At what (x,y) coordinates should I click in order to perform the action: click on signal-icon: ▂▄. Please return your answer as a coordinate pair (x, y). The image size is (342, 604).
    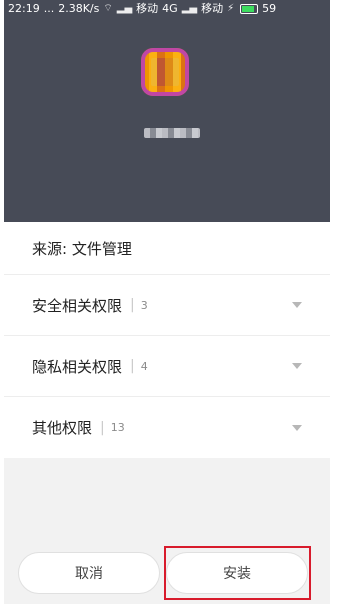
    Looking at the image, I should click on (124, 8).